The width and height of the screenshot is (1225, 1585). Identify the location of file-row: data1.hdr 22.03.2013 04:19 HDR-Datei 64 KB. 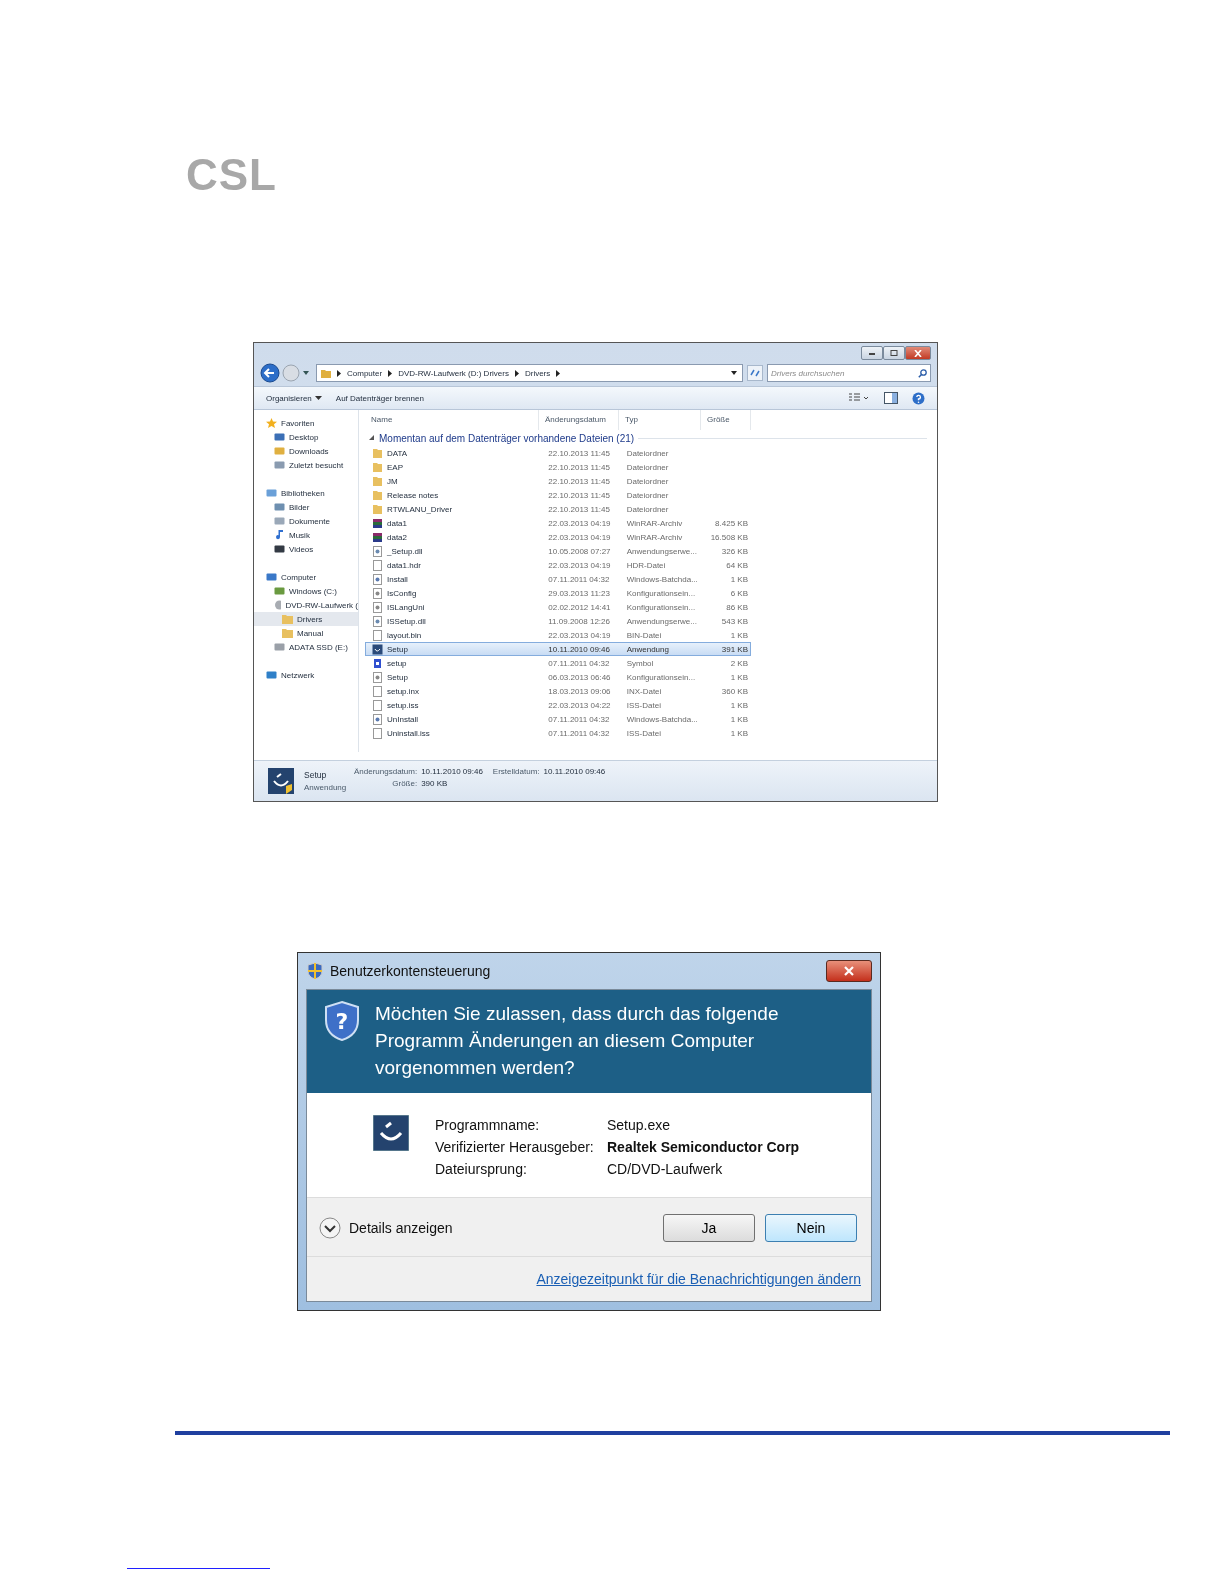
(558, 565).